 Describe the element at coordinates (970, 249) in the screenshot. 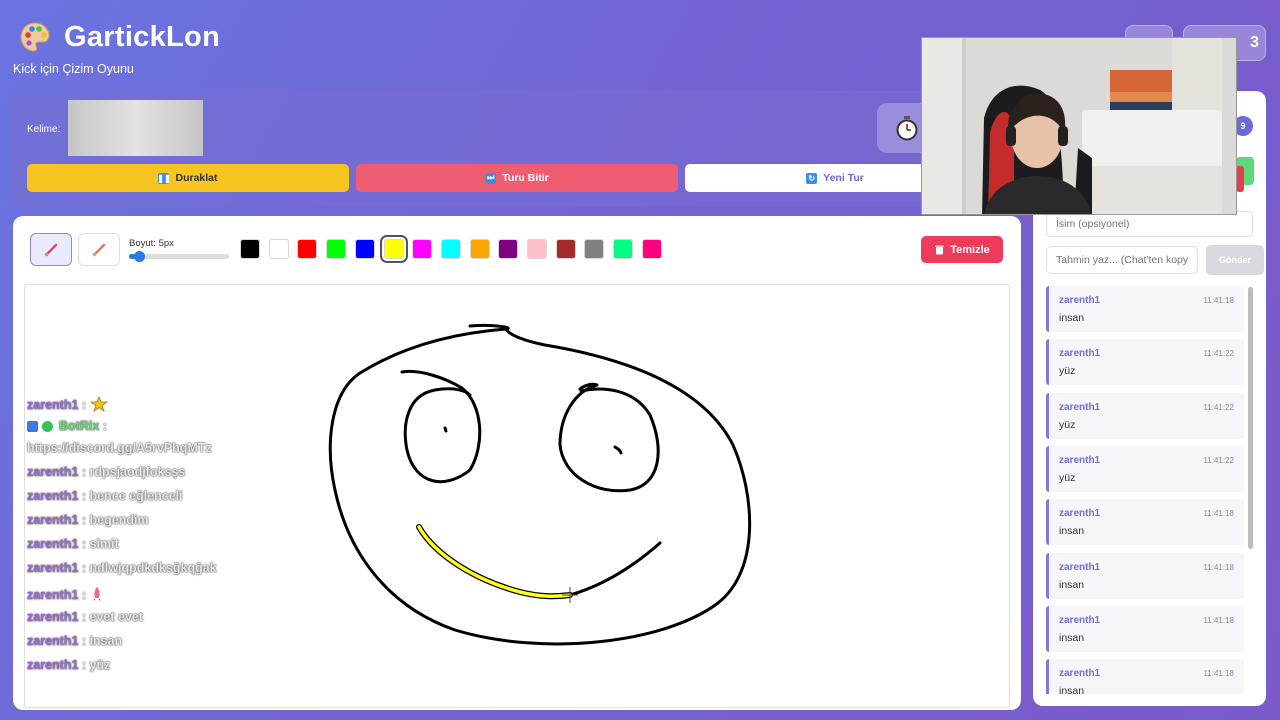

I see `clear-label: Temizle` at that location.